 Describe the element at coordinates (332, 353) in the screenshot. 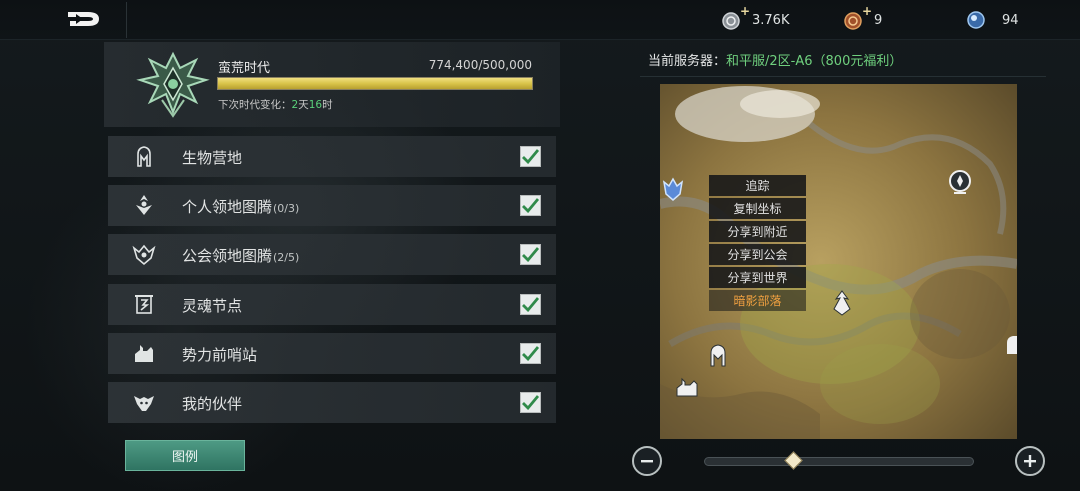

I see `filter-row-outpost: 势力前哨站` at that location.